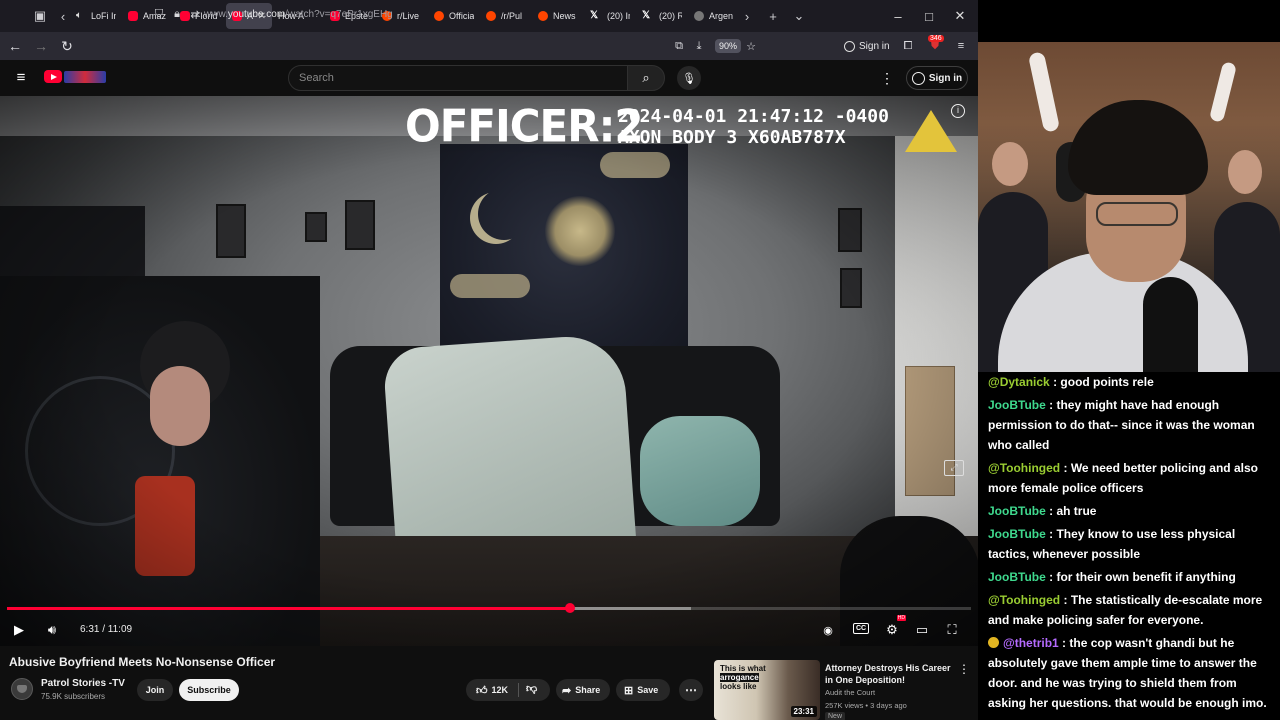 Image resolution: width=1280 pixels, height=720 pixels. I want to click on miniplayer-icon: ▭, so click(922, 630).